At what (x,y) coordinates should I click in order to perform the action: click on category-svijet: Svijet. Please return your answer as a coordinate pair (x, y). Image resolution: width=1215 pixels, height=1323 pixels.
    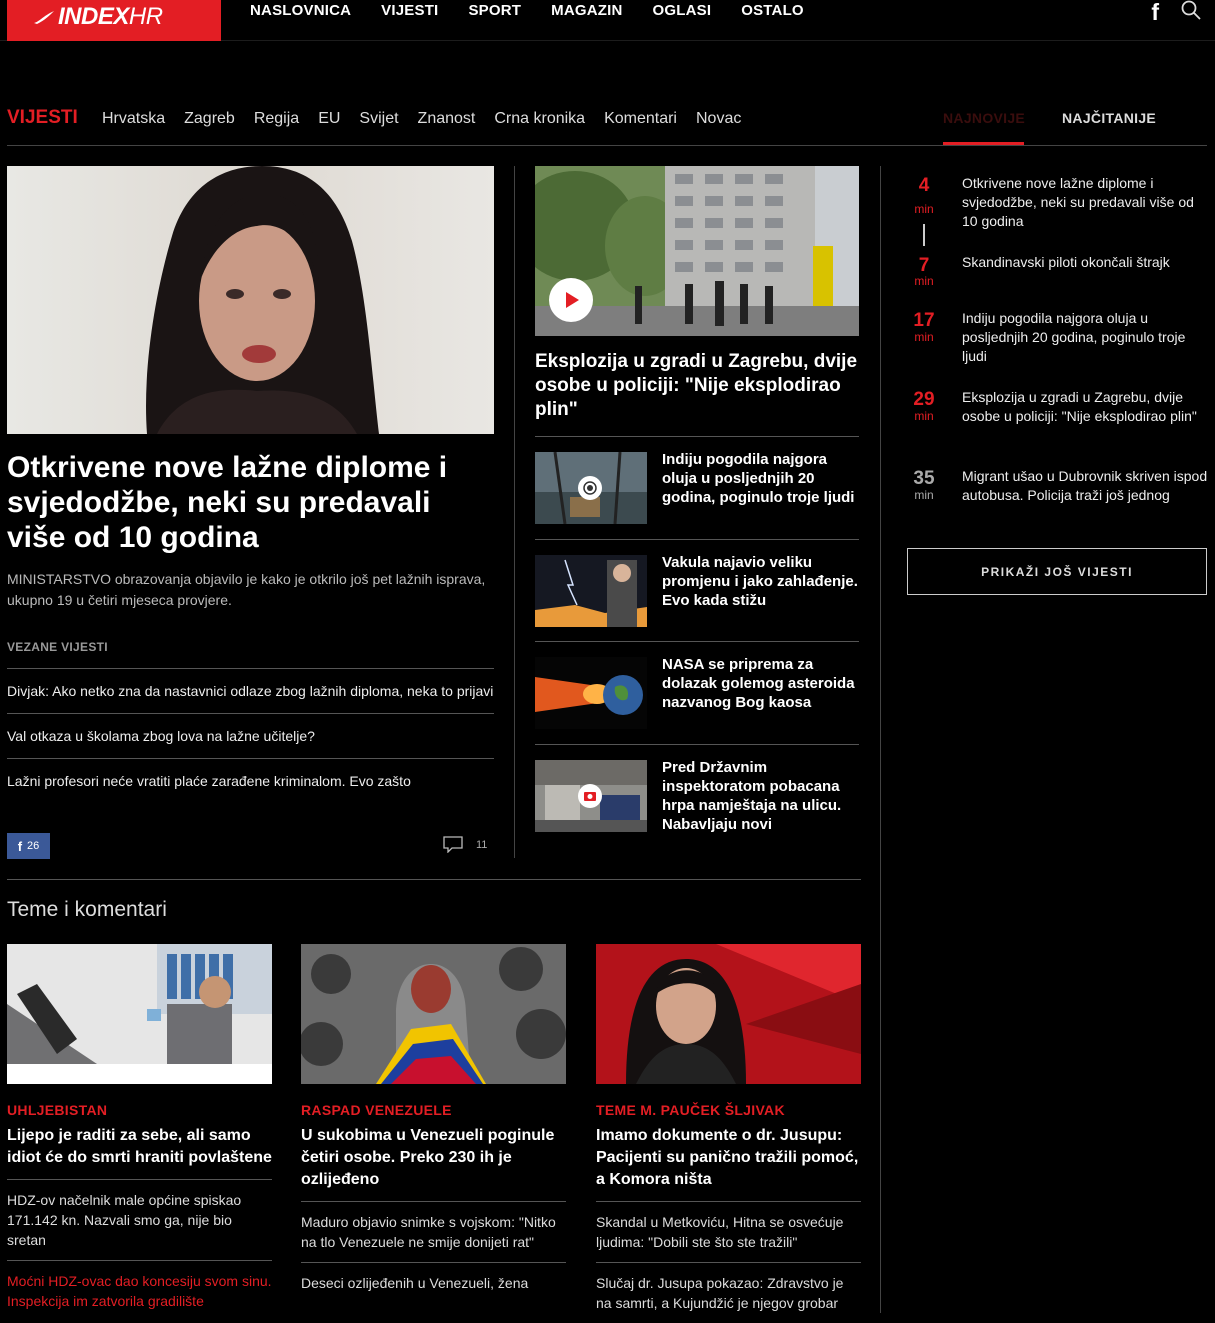
    Looking at the image, I should click on (378, 119).